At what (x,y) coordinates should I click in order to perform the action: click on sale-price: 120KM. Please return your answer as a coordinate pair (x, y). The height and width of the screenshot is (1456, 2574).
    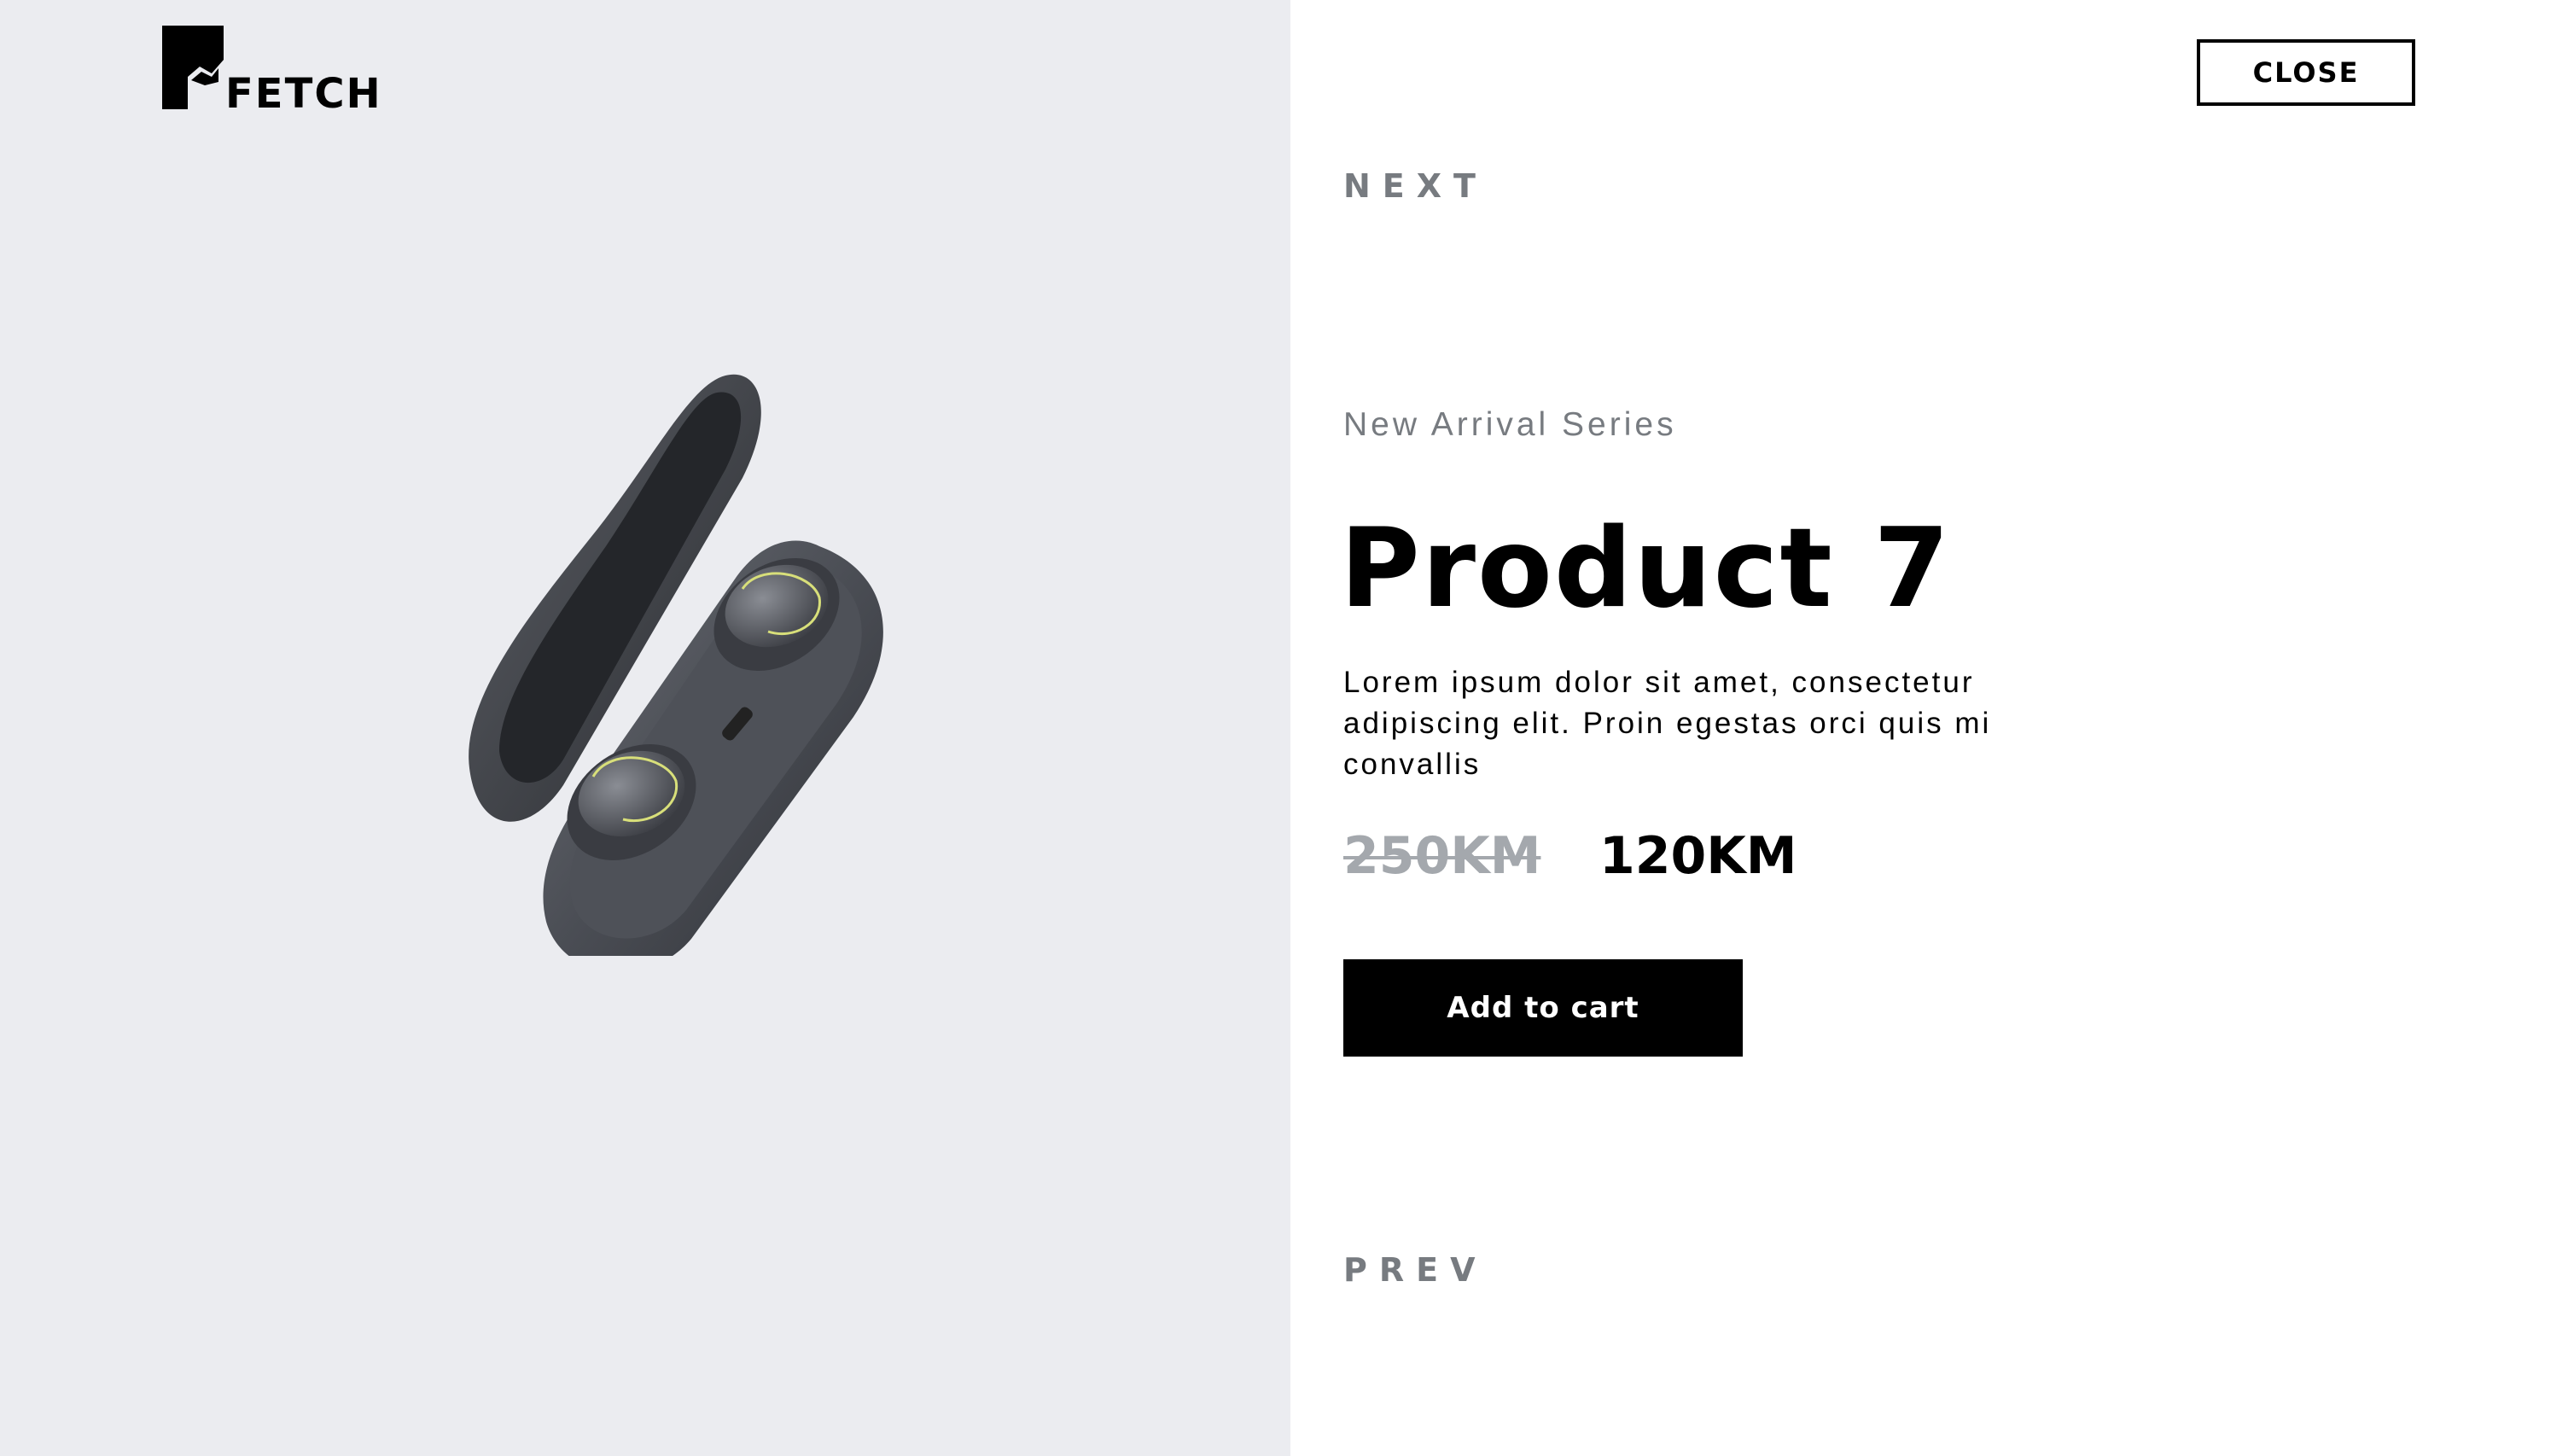
    Looking at the image, I should click on (1698, 856).